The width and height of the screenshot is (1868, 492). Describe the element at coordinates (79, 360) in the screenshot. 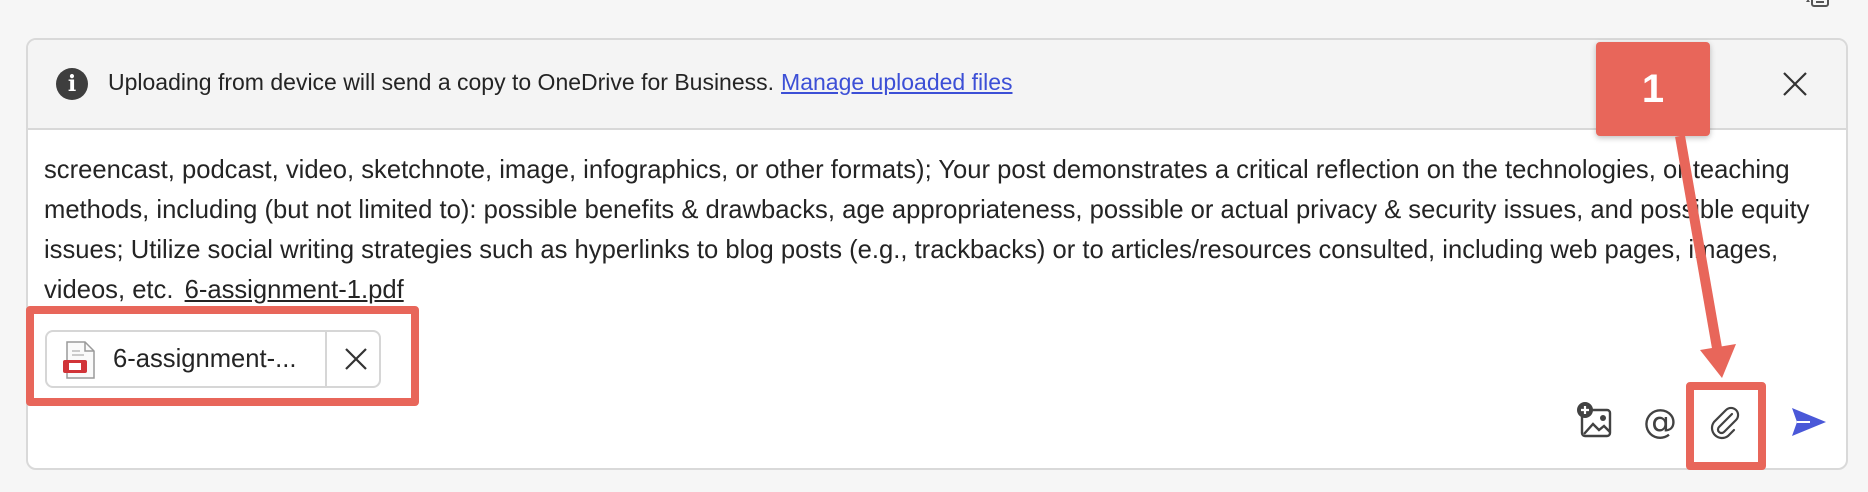

I see `pdf-file-icon` at that location.